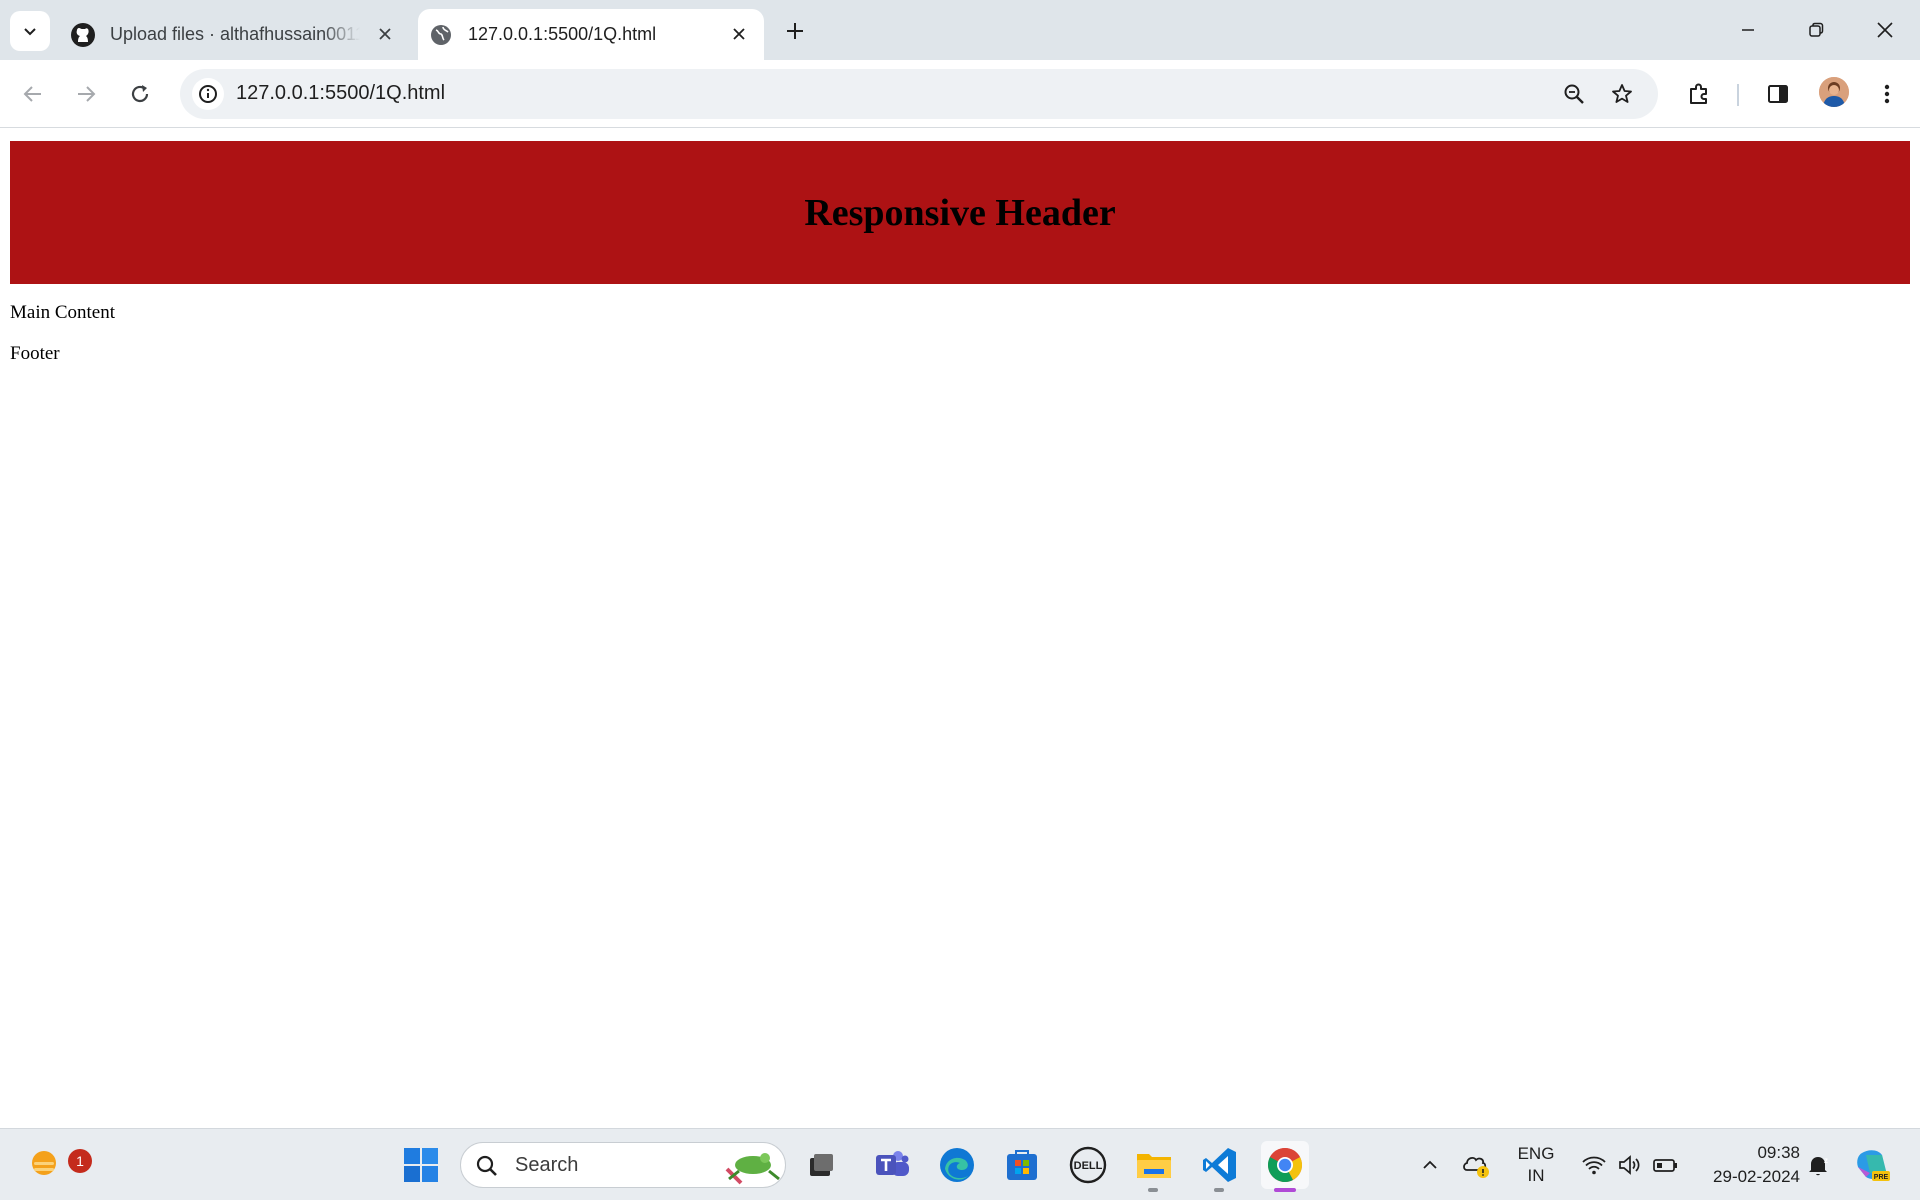 This screenshot has height=1200, width=1920. What do you see at coordinates (752, 1169) in the screenshot?
I see `frog-highlight-icon` at bounding box center [752, 1169].